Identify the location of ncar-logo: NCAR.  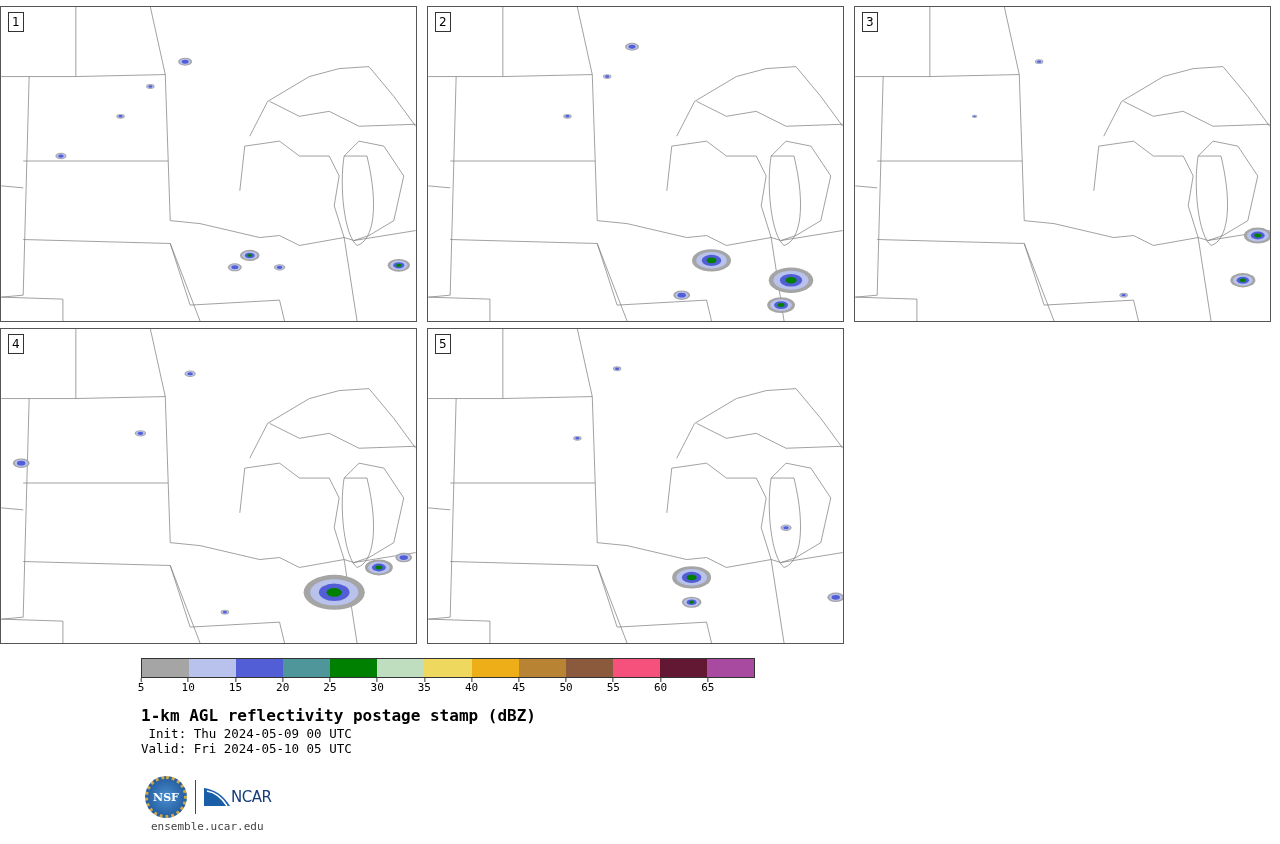
(238, 797).